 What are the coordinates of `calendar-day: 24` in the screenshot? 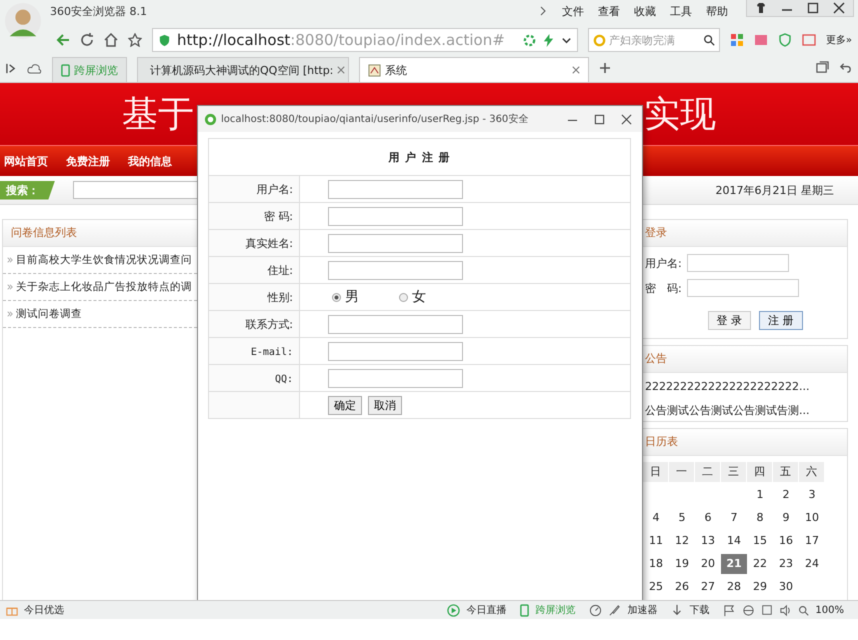 It's located at (812, 564).